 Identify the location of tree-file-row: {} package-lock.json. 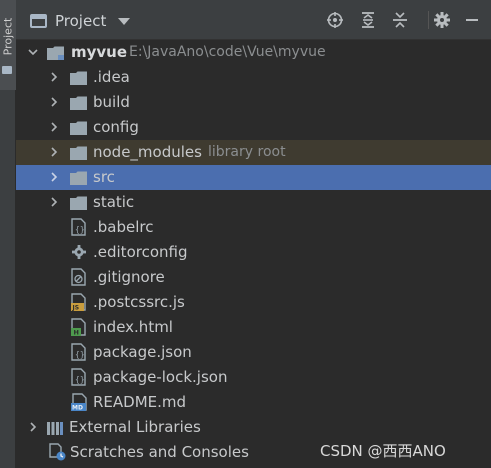
(253, 377).